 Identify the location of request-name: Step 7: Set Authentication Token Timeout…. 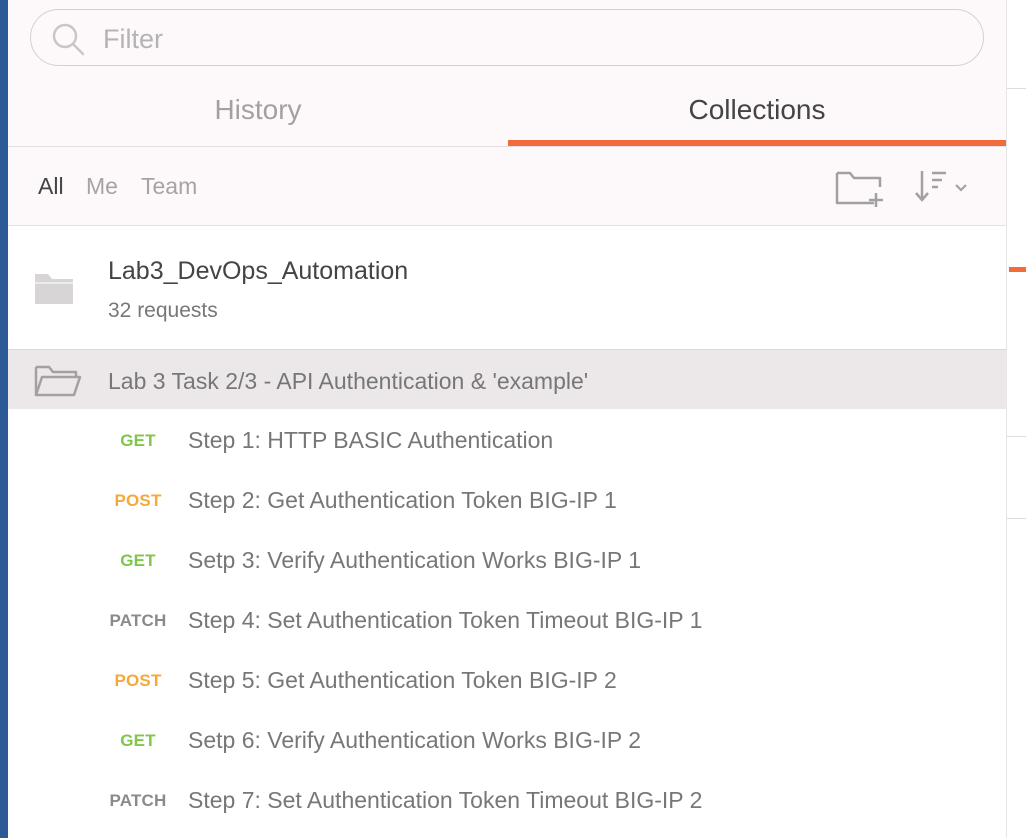
(445, 800).